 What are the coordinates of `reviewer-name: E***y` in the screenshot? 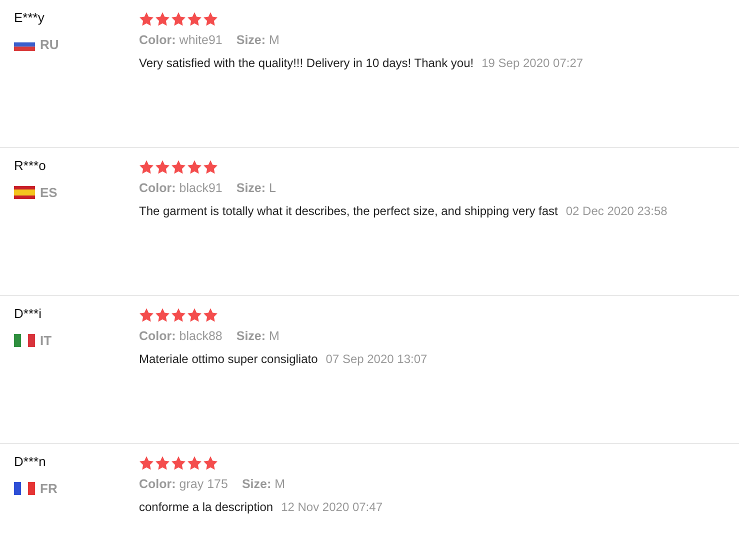 It's located at (30, 17).